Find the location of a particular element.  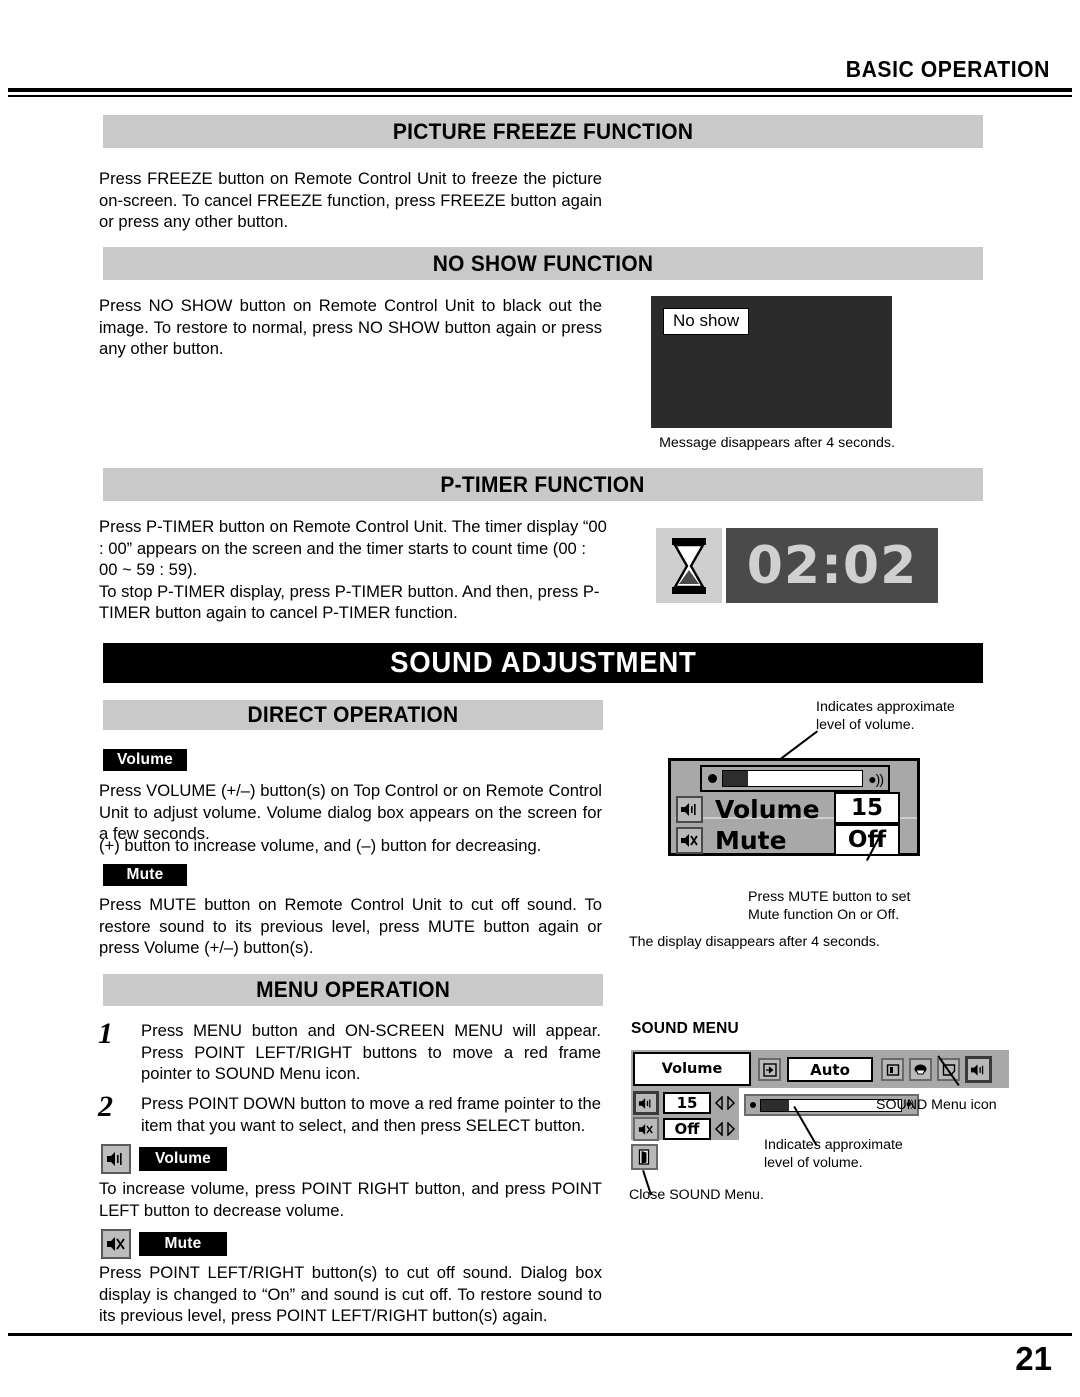

p-timer-display: 02:02 is located at coordinates (832, 565).